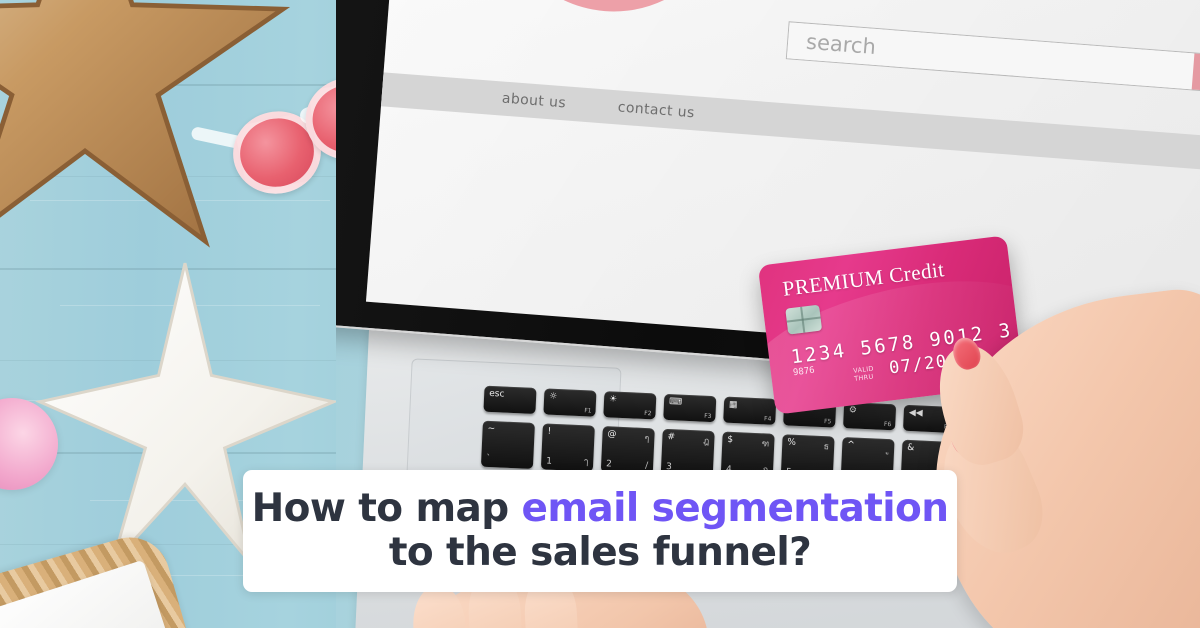 The image size is (1200, 628). I want to click on keyboard-key: ▦ F4, so click(750, 410).